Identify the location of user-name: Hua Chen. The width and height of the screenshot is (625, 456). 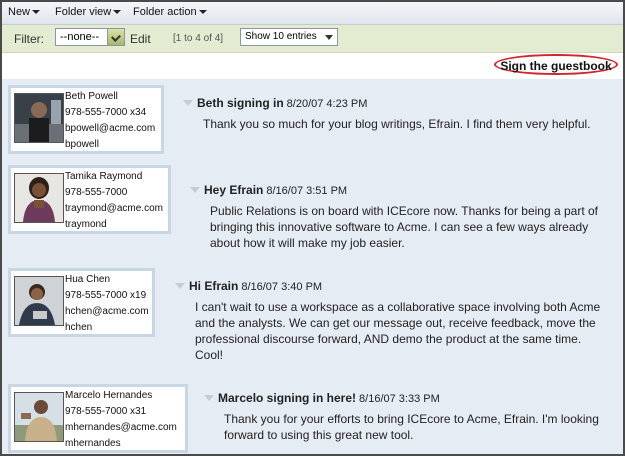
(107, 280).